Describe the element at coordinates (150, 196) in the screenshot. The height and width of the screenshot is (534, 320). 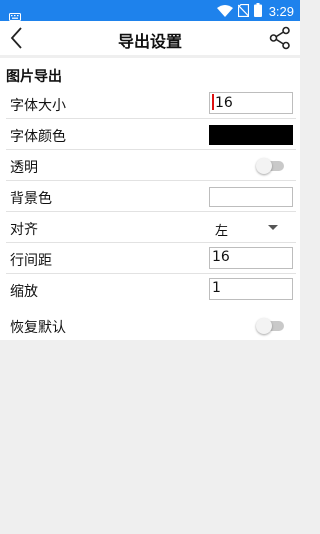
I see `row-background-color: 背景色` at that location.